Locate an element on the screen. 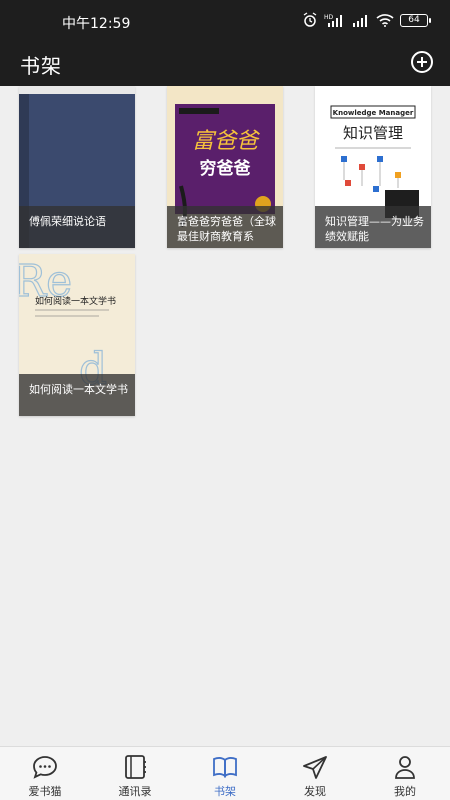  nav-item-me: 我的 is located at coordinates (405, 773).